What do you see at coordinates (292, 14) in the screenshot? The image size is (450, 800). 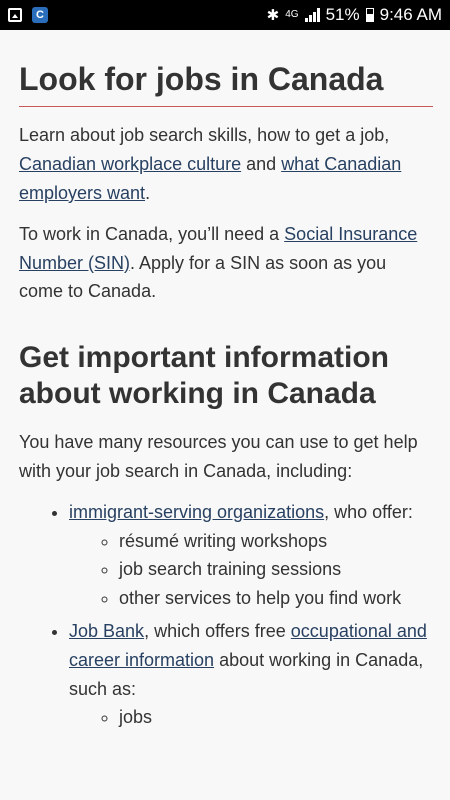 I see `network-type: 4G` at bounding box center [292, 14].